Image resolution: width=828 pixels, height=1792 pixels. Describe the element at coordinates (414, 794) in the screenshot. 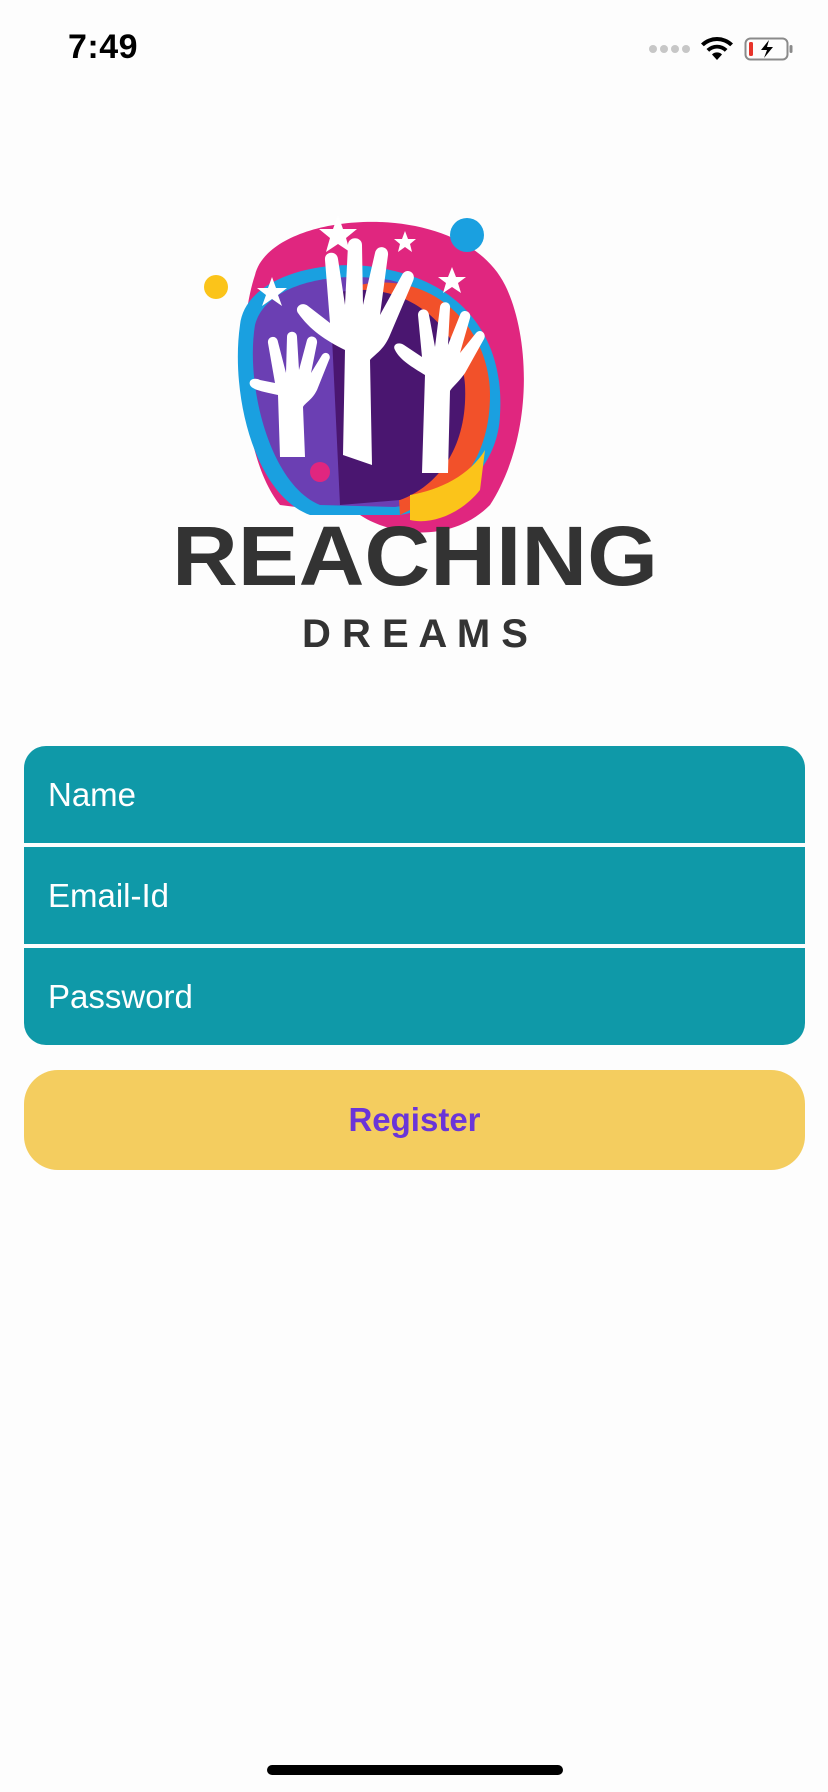

I see `name-field: Name` at that location.